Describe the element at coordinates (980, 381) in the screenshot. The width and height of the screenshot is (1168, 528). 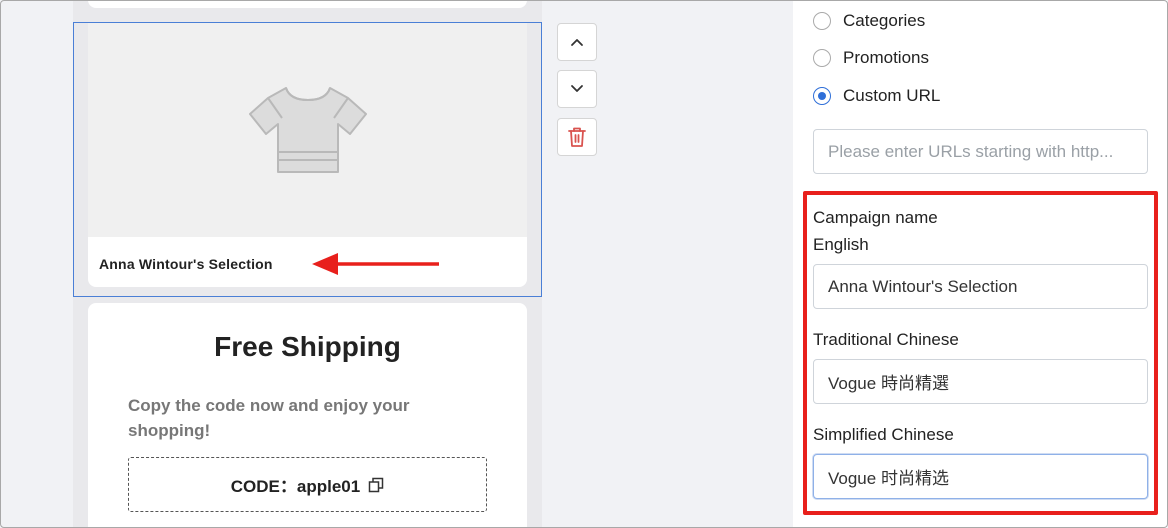
I see `traditional-chinese-input` at that location.